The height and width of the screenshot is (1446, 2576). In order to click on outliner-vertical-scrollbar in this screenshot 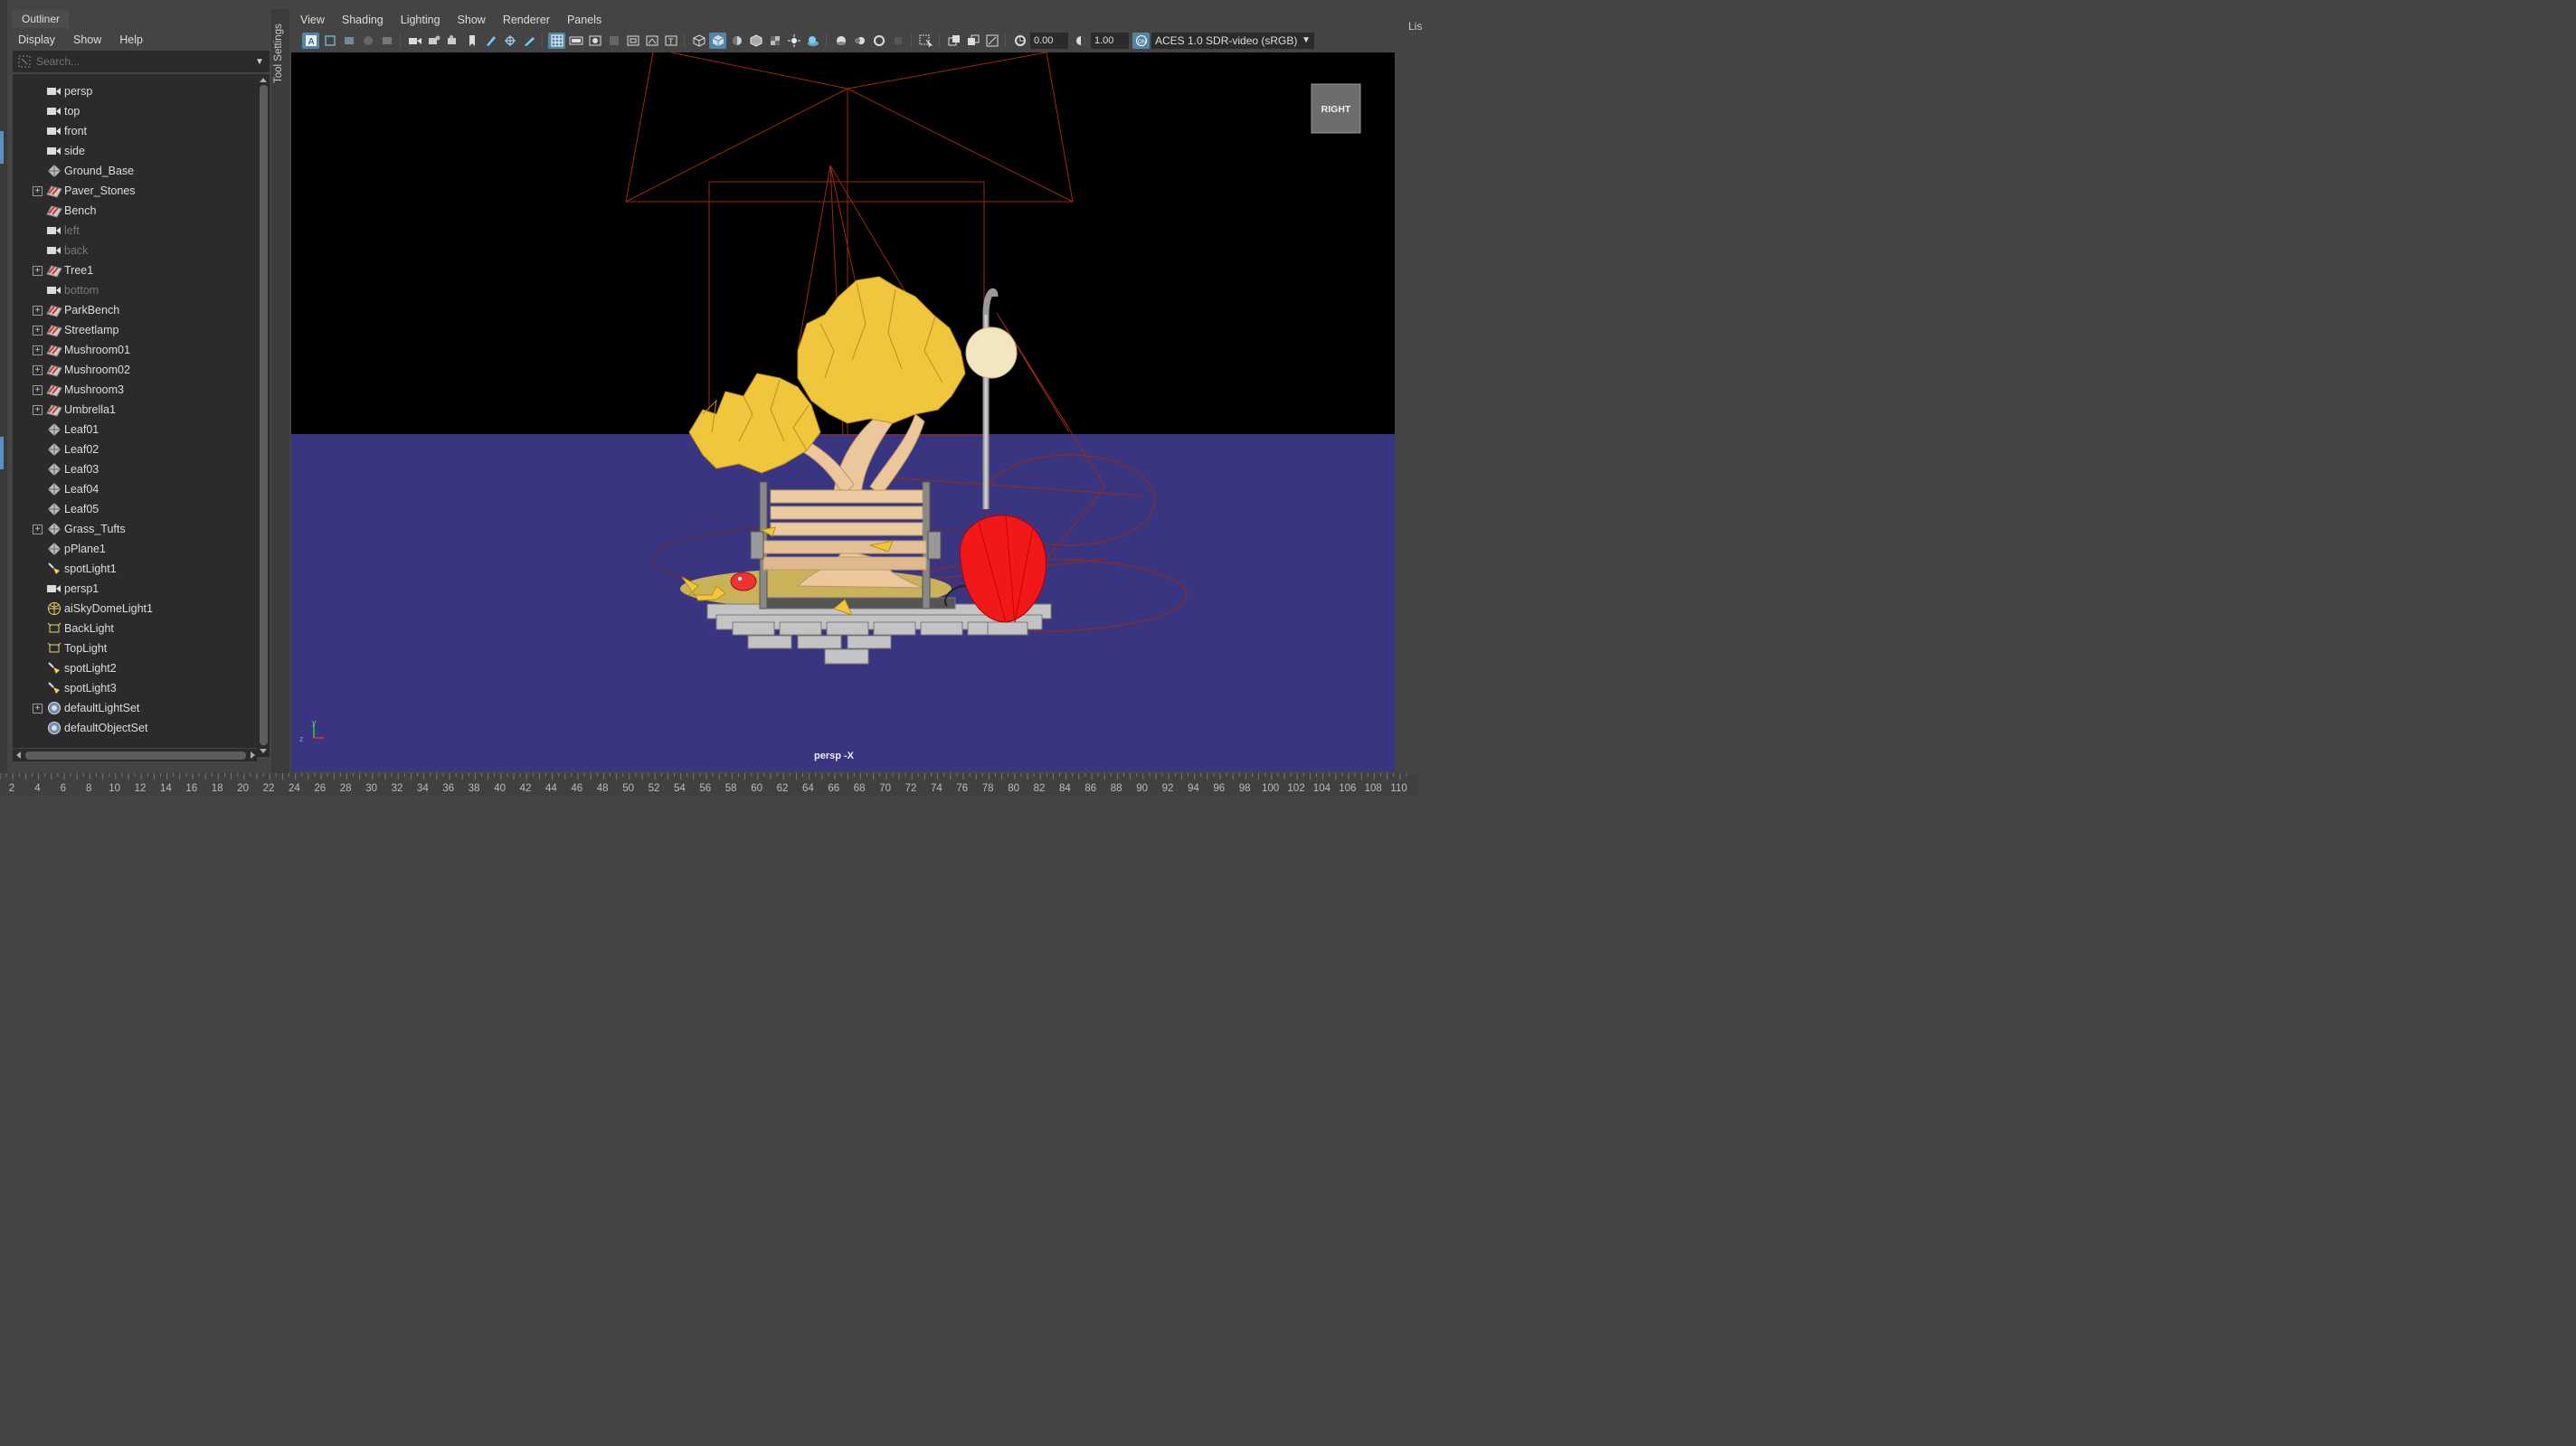, I will do `click(263, 415)`.